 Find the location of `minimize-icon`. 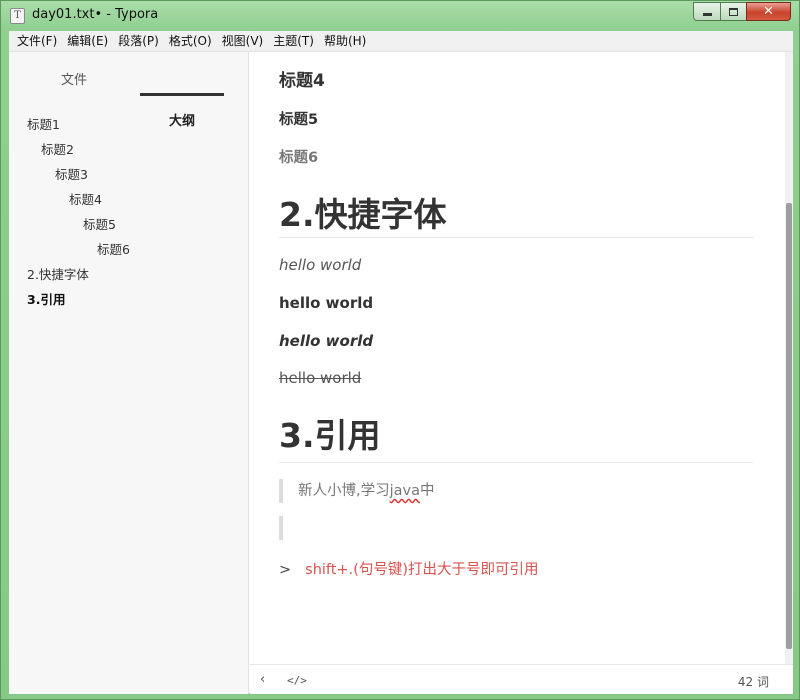

minimize-icon is located at coordinates (707, 14).